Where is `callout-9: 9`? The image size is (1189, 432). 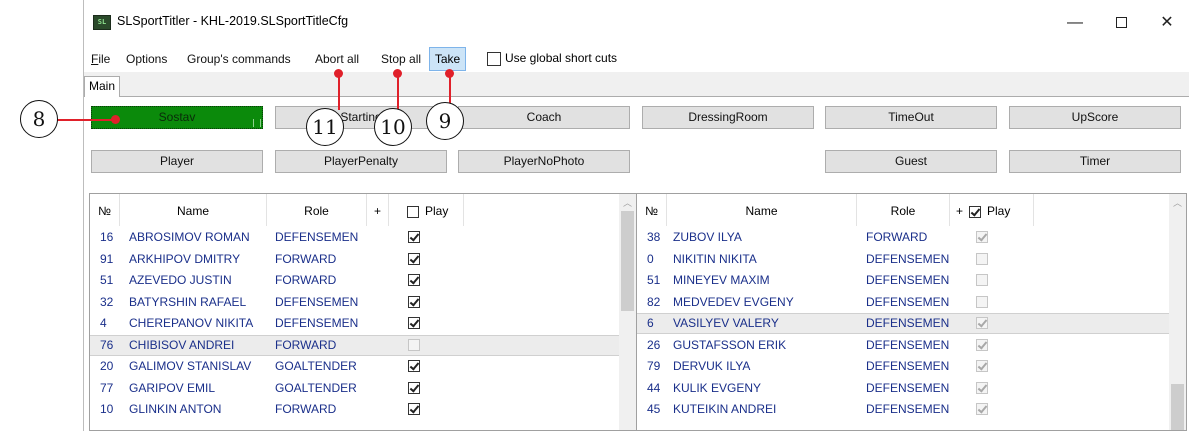
callout-9: 9 is located at coordinates (445, 121).